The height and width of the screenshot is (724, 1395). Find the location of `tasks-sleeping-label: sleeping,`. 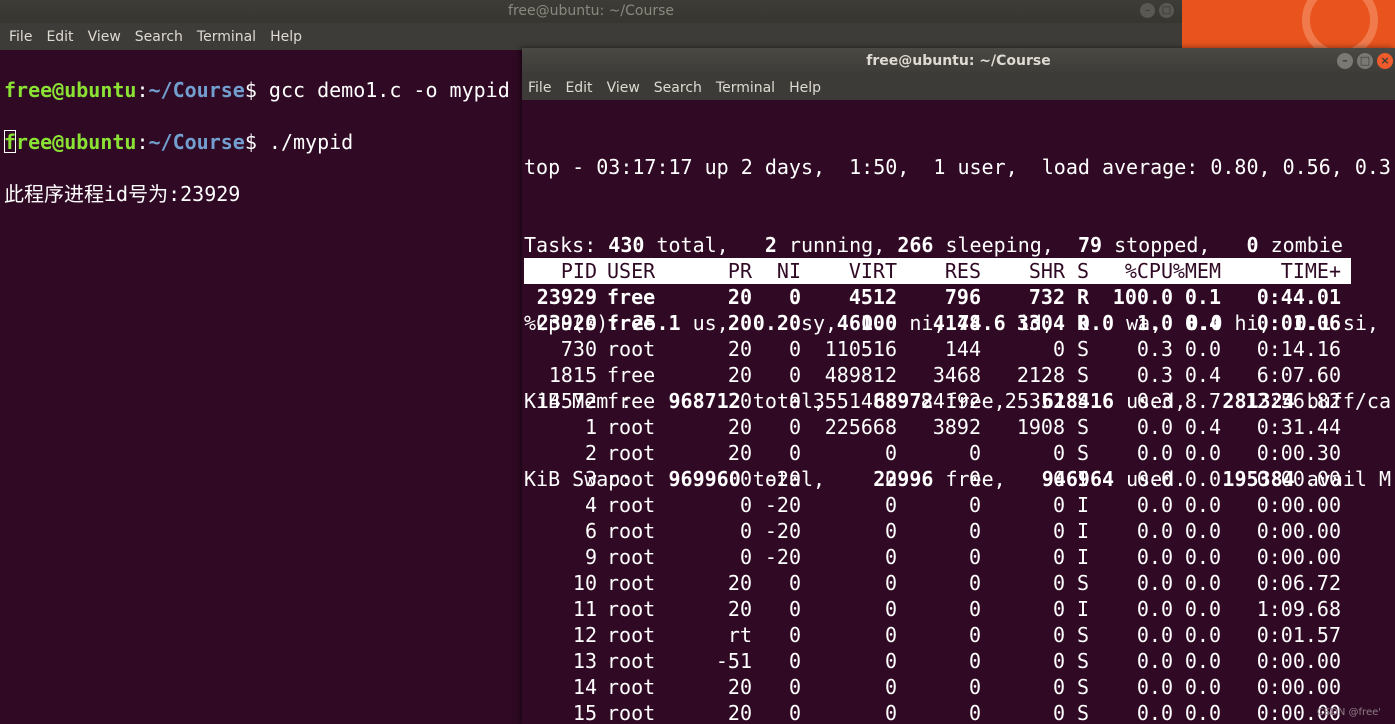

tasks-sleeping-label: sleeping, is located at coordinates (1005, 245).